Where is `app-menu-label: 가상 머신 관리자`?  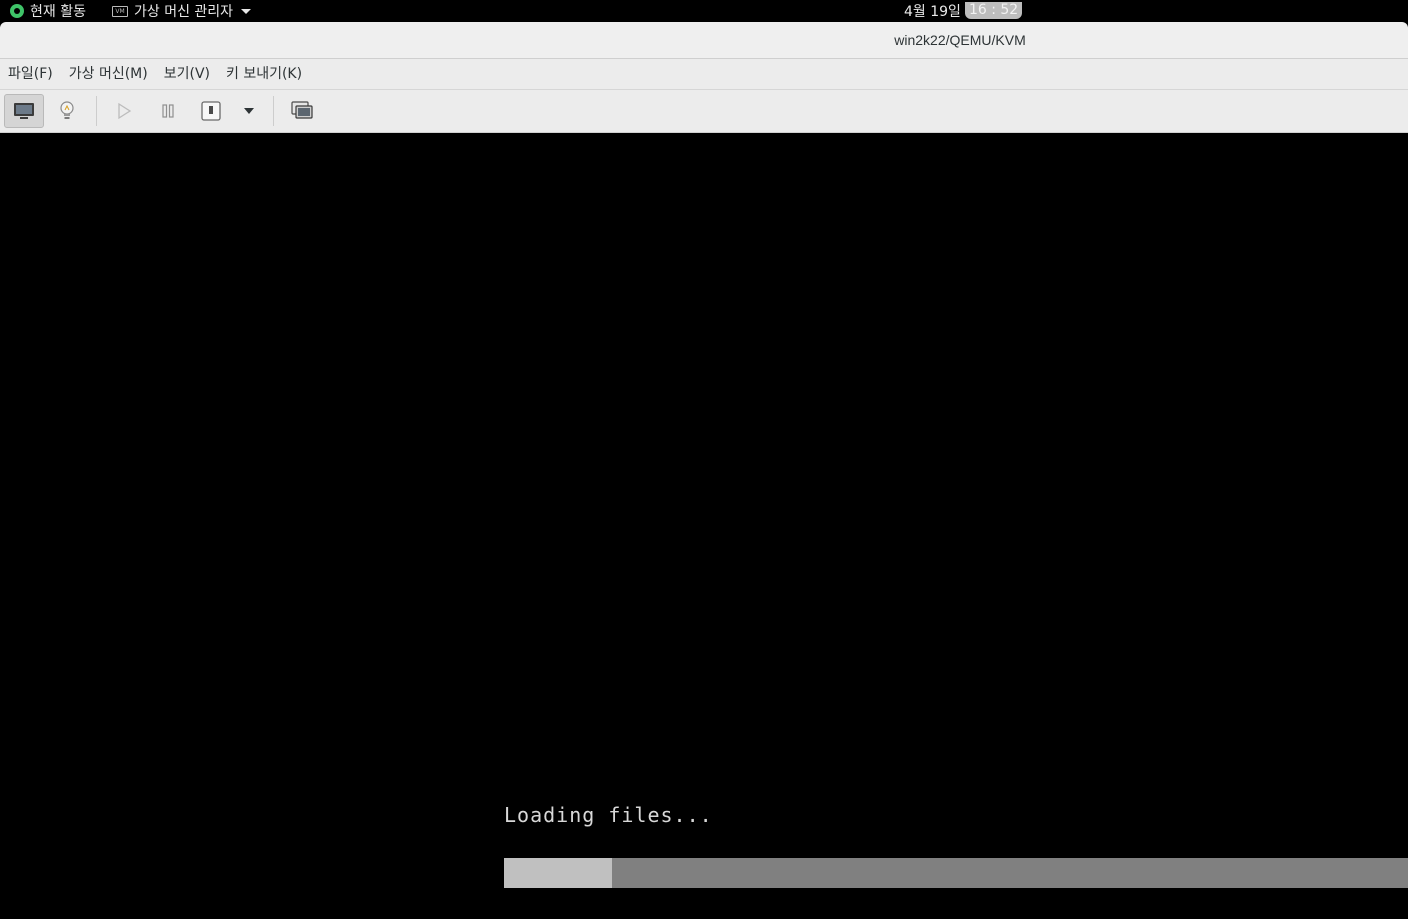
app-menu-label: 가상 머신 관리자 is located at coordinates (184, 12).